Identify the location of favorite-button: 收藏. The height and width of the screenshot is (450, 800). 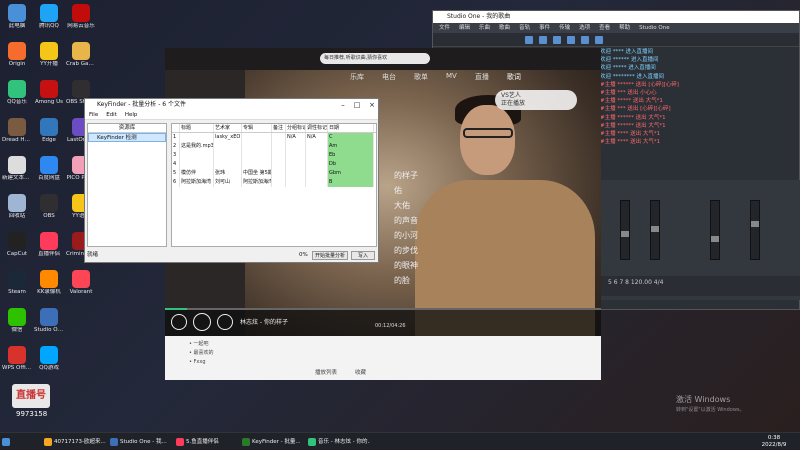
(360, 372).